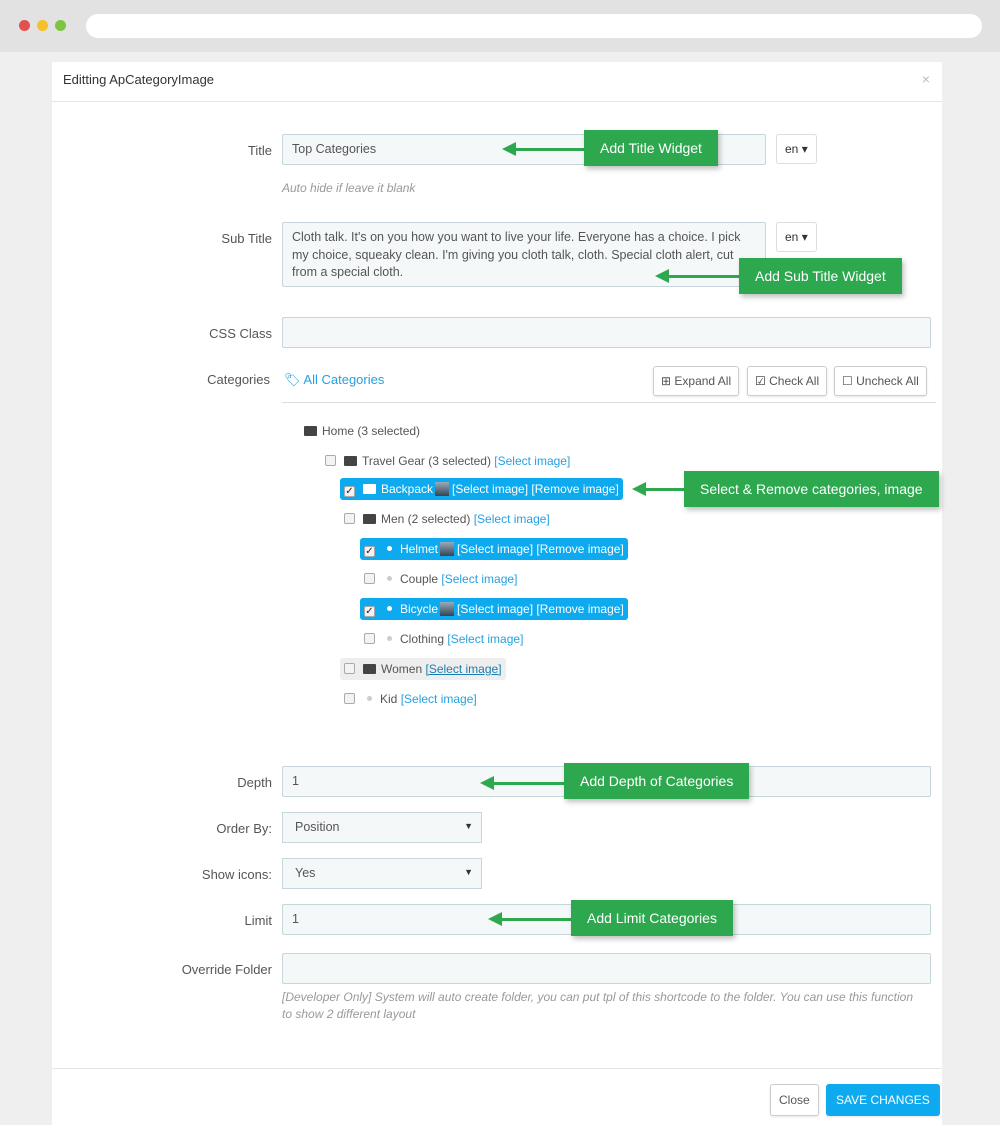  I want to click on callout-depth: Add Depth of Categories, so click(657, 781).